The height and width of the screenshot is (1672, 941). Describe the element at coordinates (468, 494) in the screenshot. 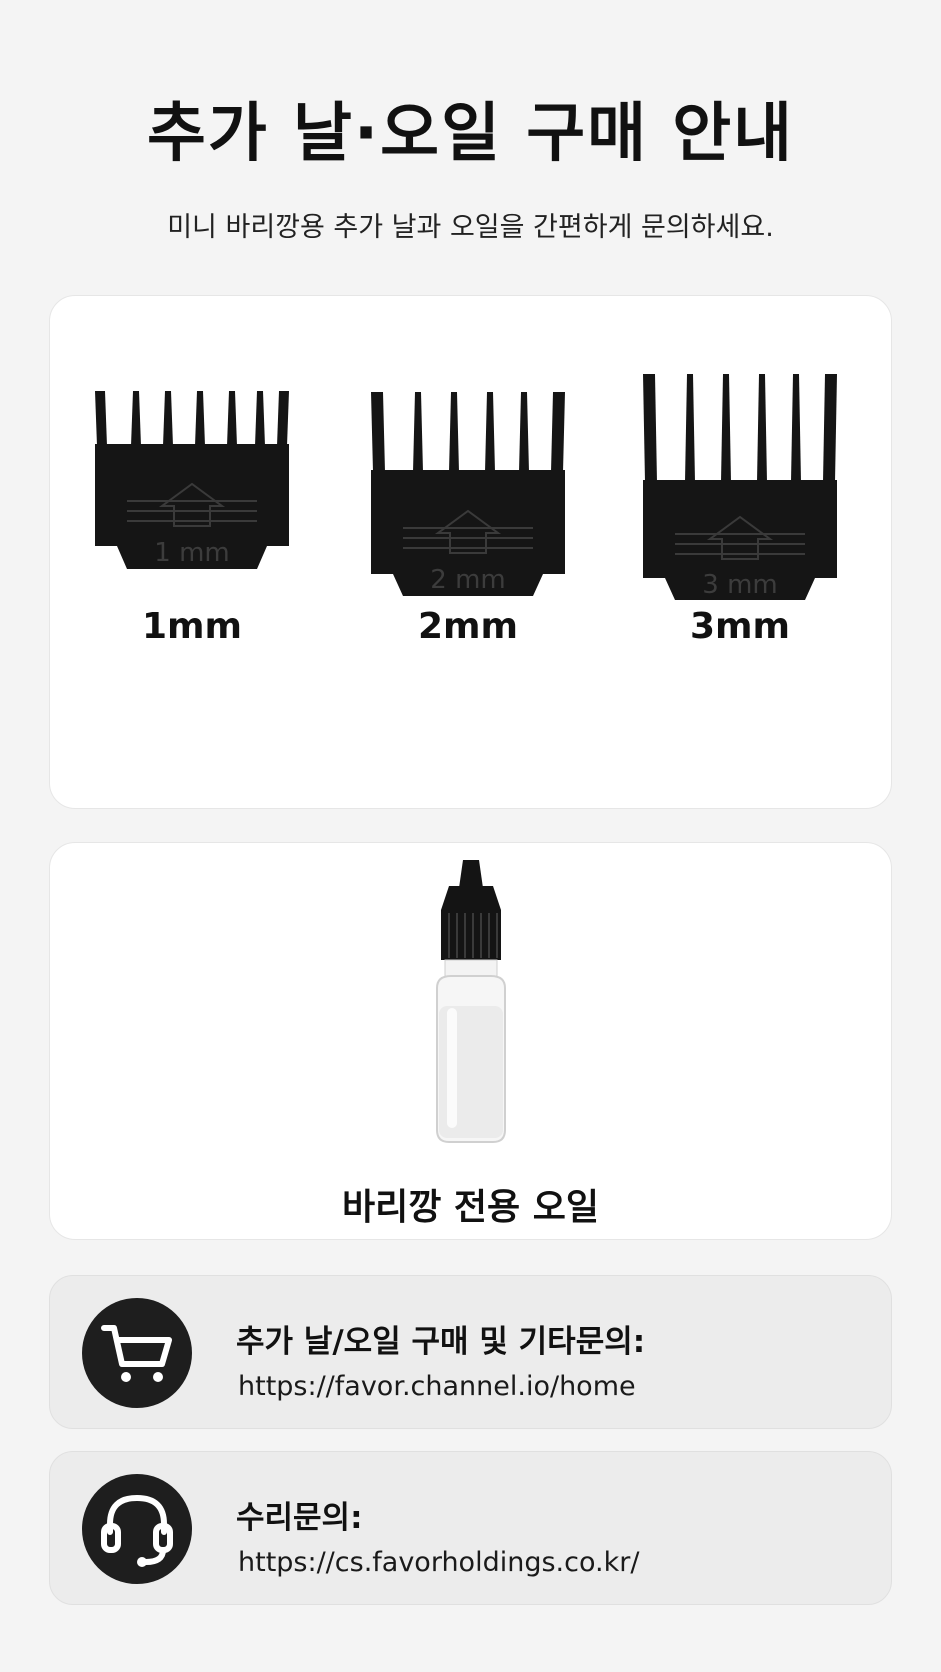

I see `guide-comb-2mm-image: 2 mm` at that location.